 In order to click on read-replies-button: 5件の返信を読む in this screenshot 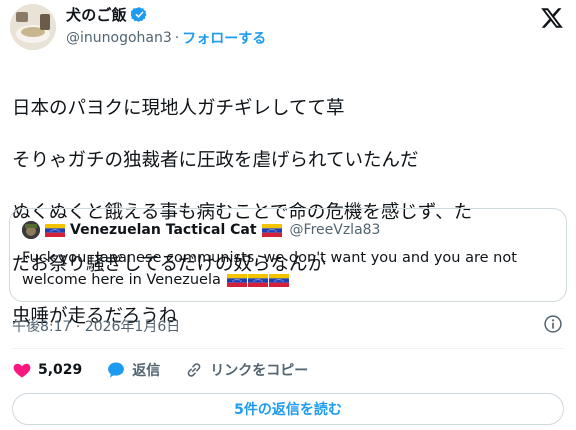, I will do `click(288, 409)`.